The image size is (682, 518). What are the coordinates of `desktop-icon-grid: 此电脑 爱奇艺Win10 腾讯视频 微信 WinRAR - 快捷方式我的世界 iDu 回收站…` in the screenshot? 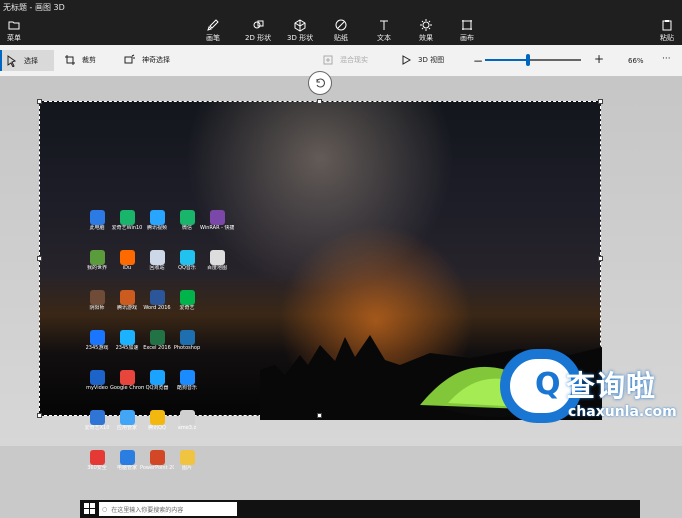 It's located at (158, 355).